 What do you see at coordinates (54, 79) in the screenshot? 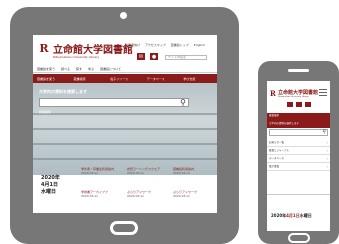
I see `tab-item: 図書館を使う` at bounding box center [54, 79].